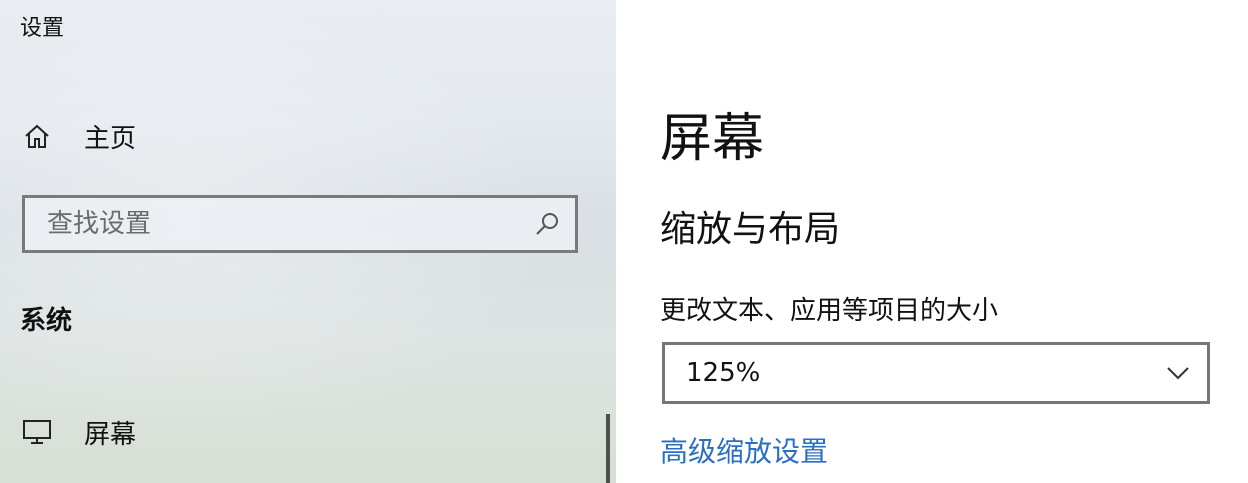  What do you see at coordinates (750, 229) in the screenshot?
I see `section-heading: 缩放与布局` at bounding box center [750, 229].